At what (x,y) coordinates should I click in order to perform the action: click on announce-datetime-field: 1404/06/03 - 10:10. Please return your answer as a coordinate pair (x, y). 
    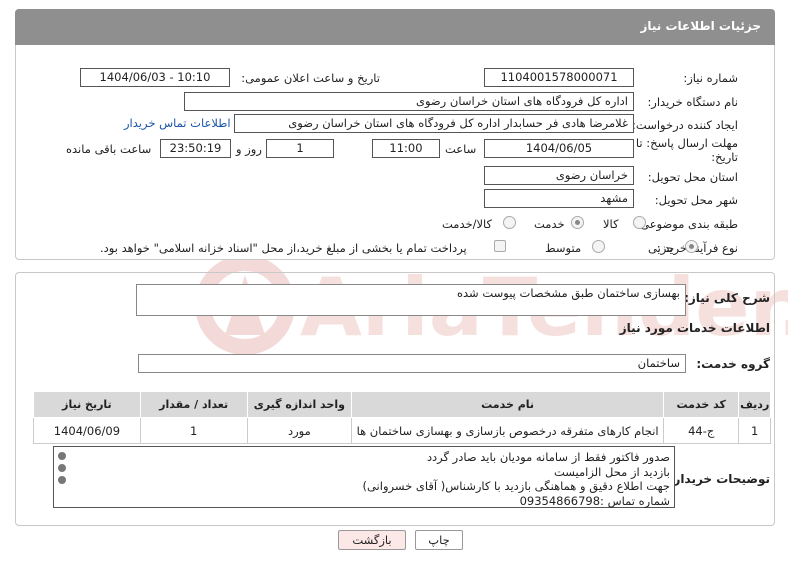
    Looking at the image, I should click on (155, 77).